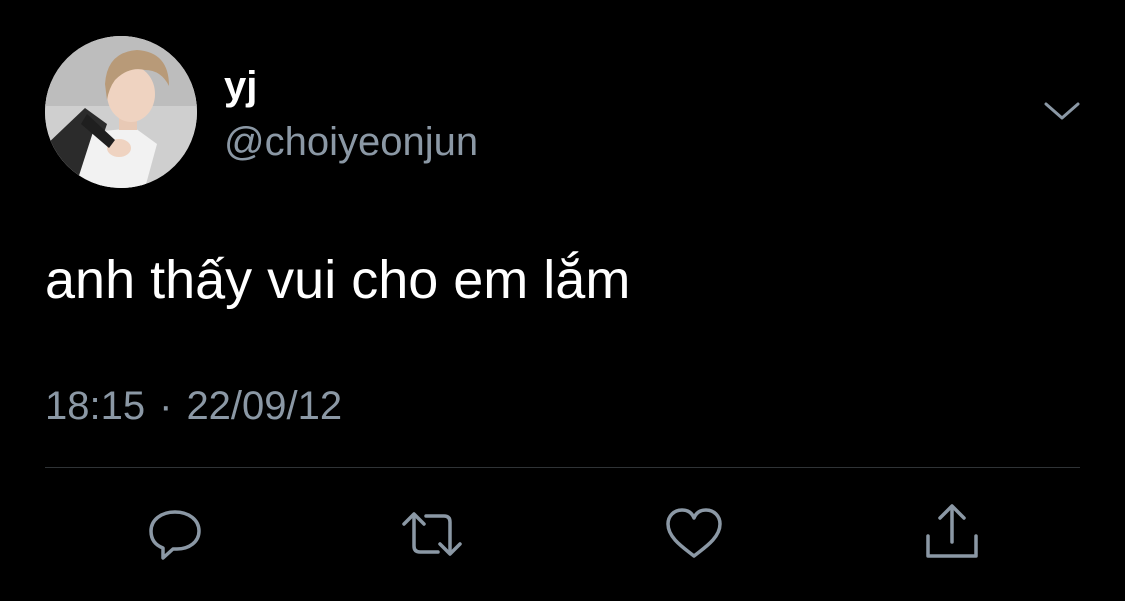 The height and width of the screenshot is (601, 1125). Describe the element at coordinates (952, 531) in the screenshot. I see `share-icon` at that location.